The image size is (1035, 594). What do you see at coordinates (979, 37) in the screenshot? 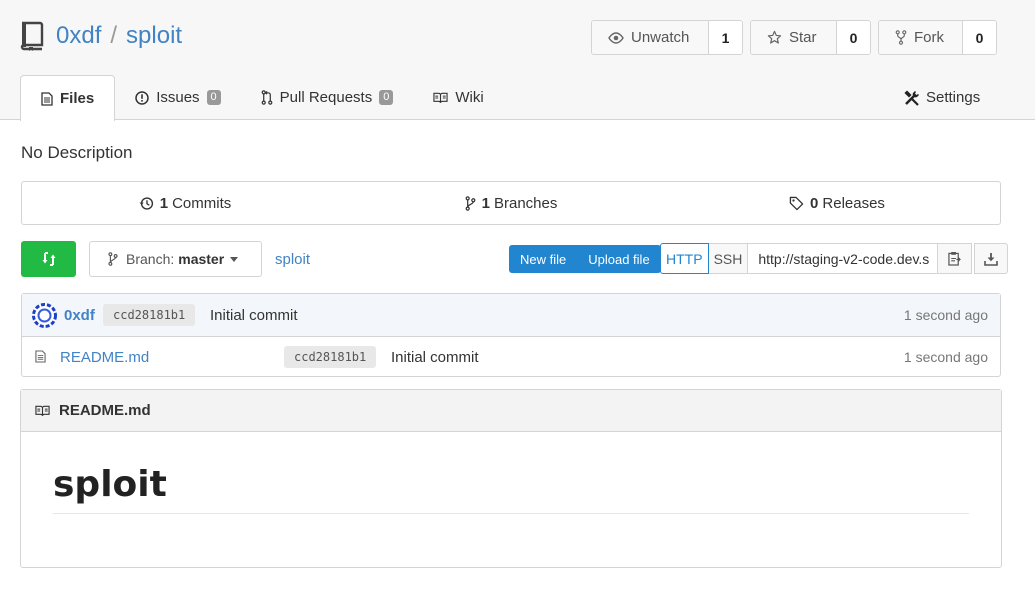
I see `fork-count: 0` at bounding box center [979, 37].